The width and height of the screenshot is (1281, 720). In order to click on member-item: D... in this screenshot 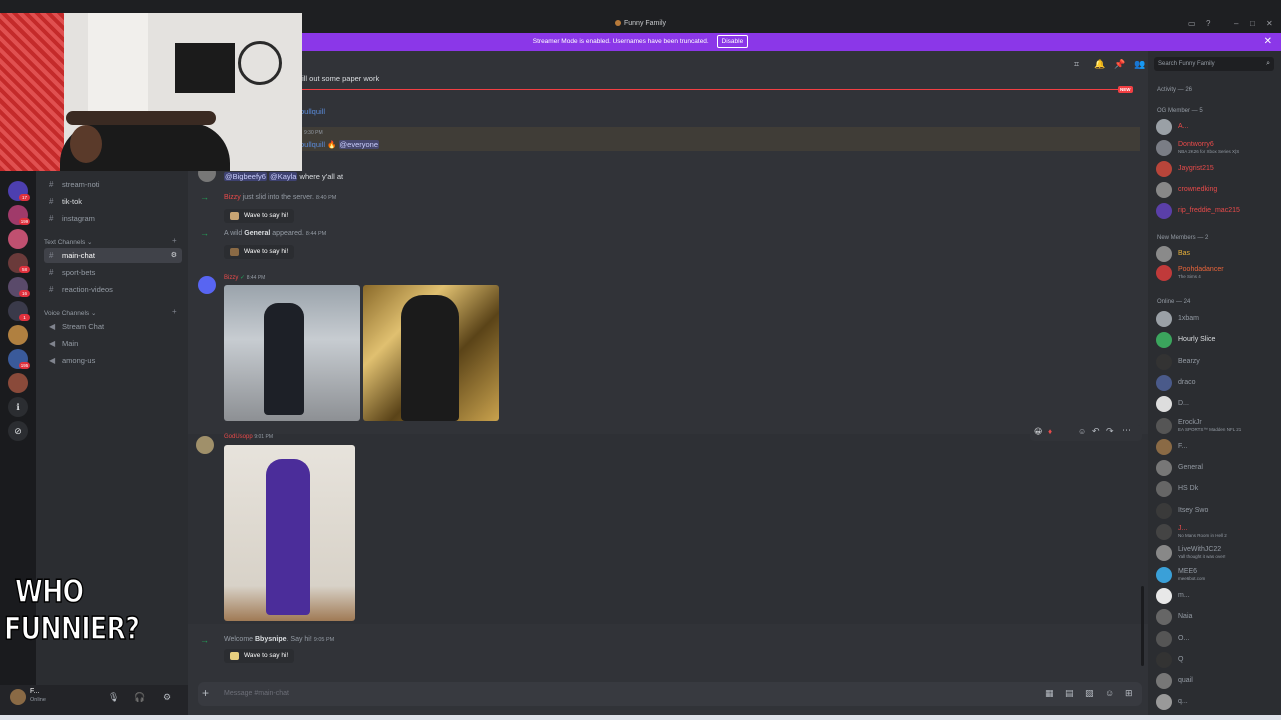, I will do `click(1217, 403)`.